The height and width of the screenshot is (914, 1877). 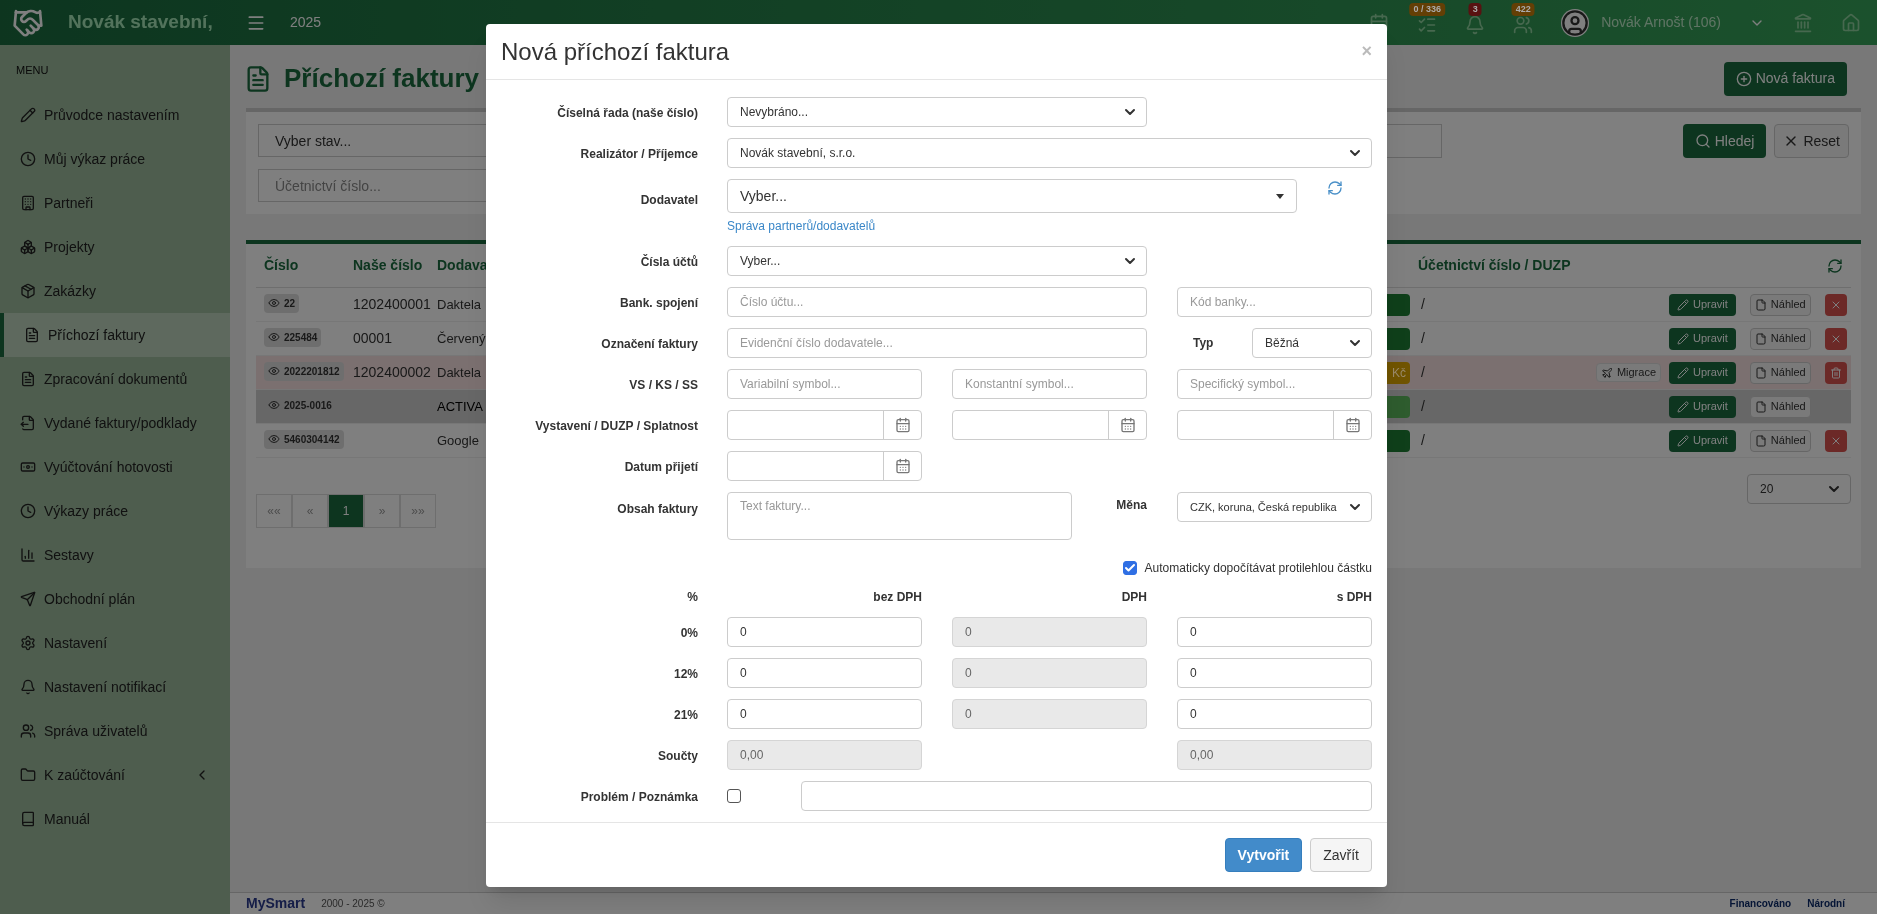 I want to click on field-label: Vystavení / DUZP / Splatnost, so click(x=616, y=426).